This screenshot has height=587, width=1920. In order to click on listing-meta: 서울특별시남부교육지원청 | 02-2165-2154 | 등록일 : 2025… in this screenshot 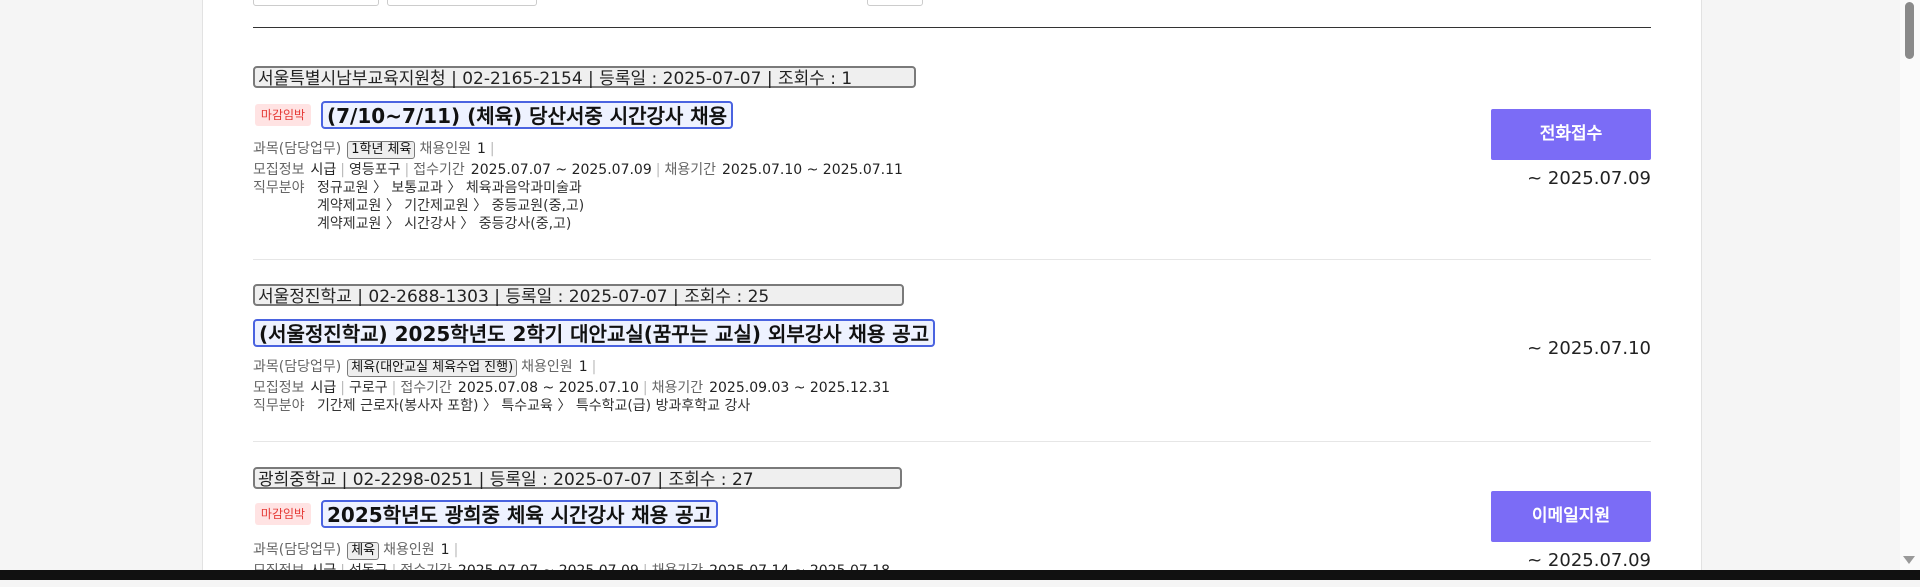, I will do `click(584, 77)`.